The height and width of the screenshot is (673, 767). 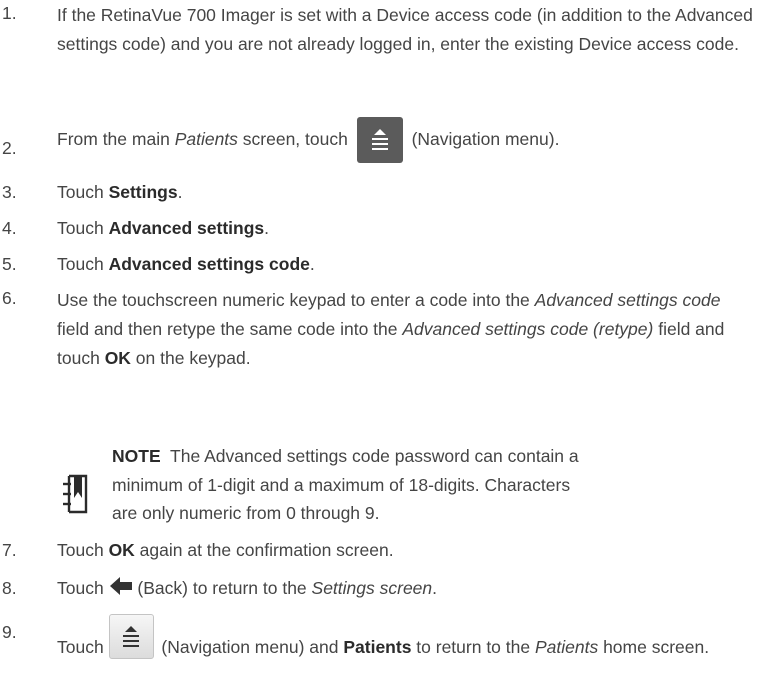 I want to click on note-label: NOTE, so click(x=136, y=456).